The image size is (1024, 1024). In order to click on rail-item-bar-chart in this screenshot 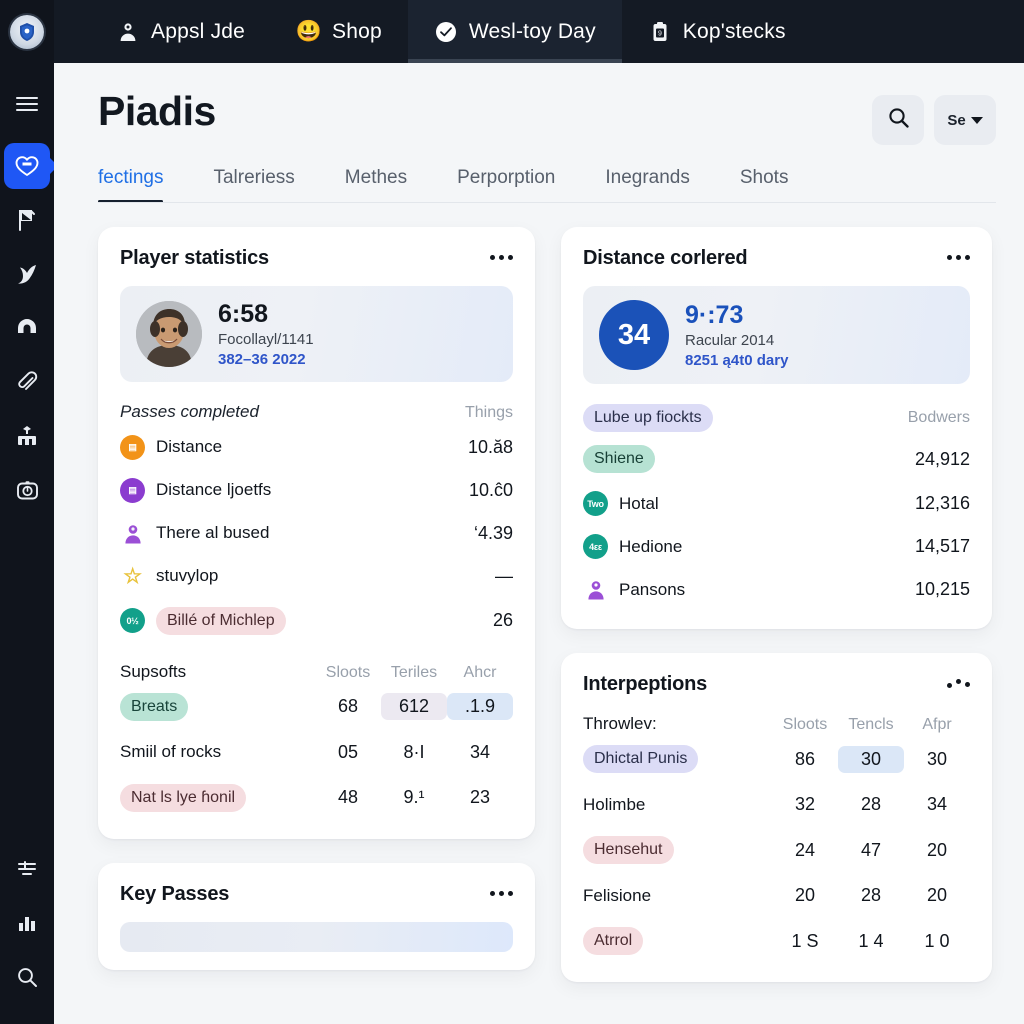, I will do `click(27, 923)`.